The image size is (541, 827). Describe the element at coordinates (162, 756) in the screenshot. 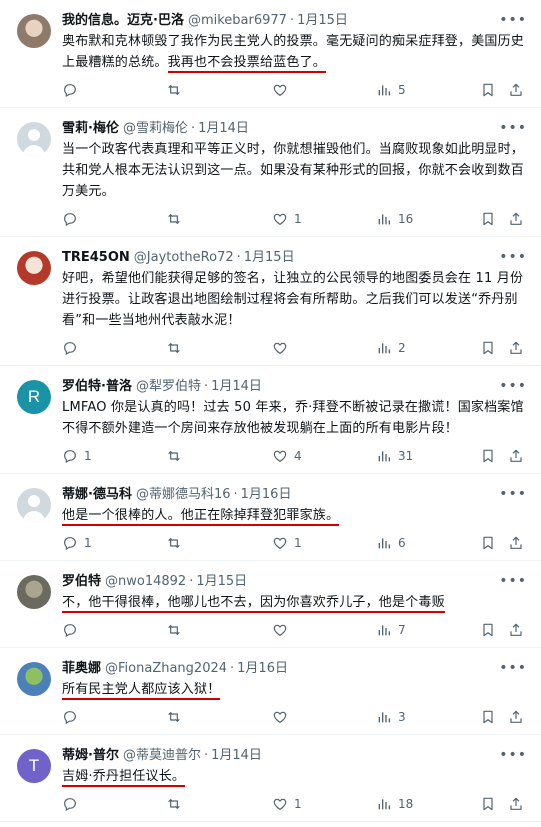

I see `author-handle: @蒂莫迪普尔` at that location.